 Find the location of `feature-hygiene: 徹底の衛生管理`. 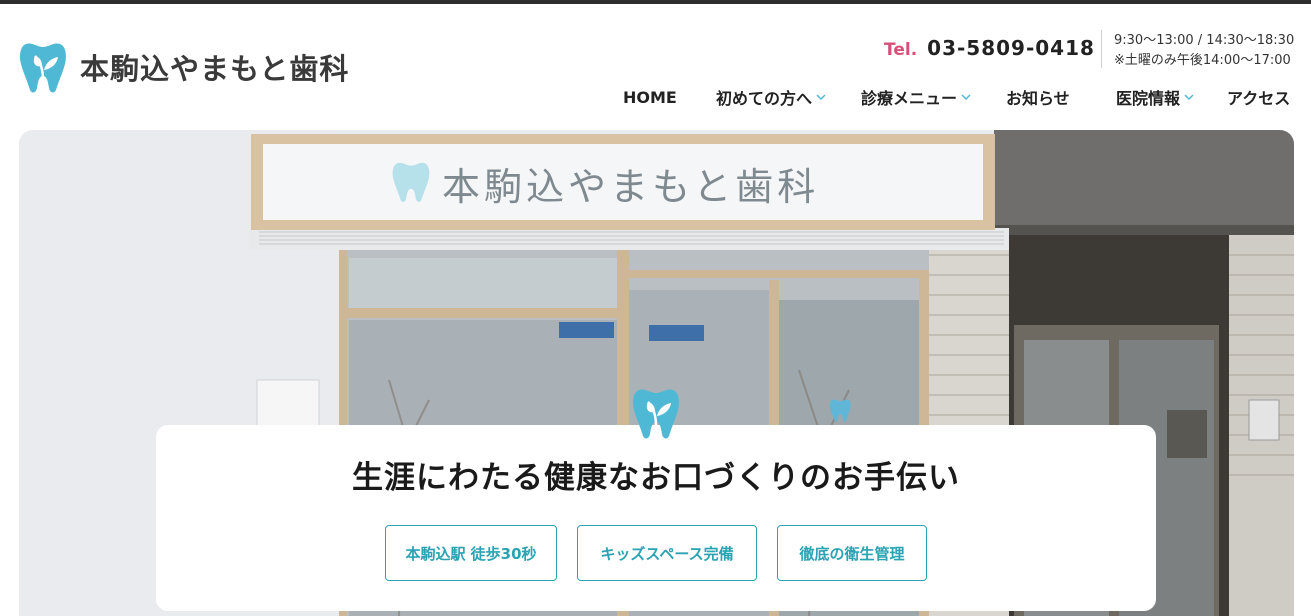

feature-hygiene: 徹底の衛生管理 is located at coordinates (852, 553).